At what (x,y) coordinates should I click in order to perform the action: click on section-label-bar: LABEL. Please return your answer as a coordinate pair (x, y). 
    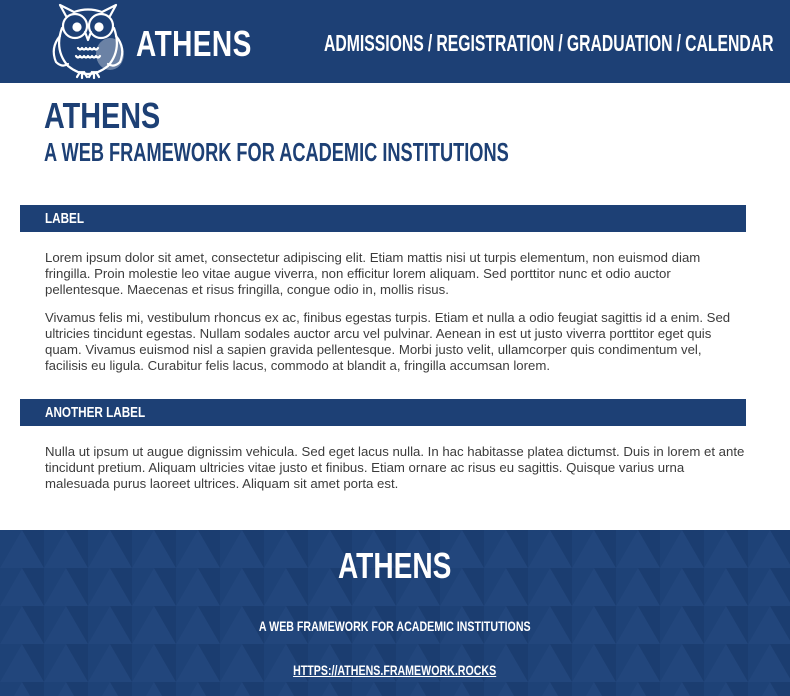
    Looking at the image, I should click on (383, 218).